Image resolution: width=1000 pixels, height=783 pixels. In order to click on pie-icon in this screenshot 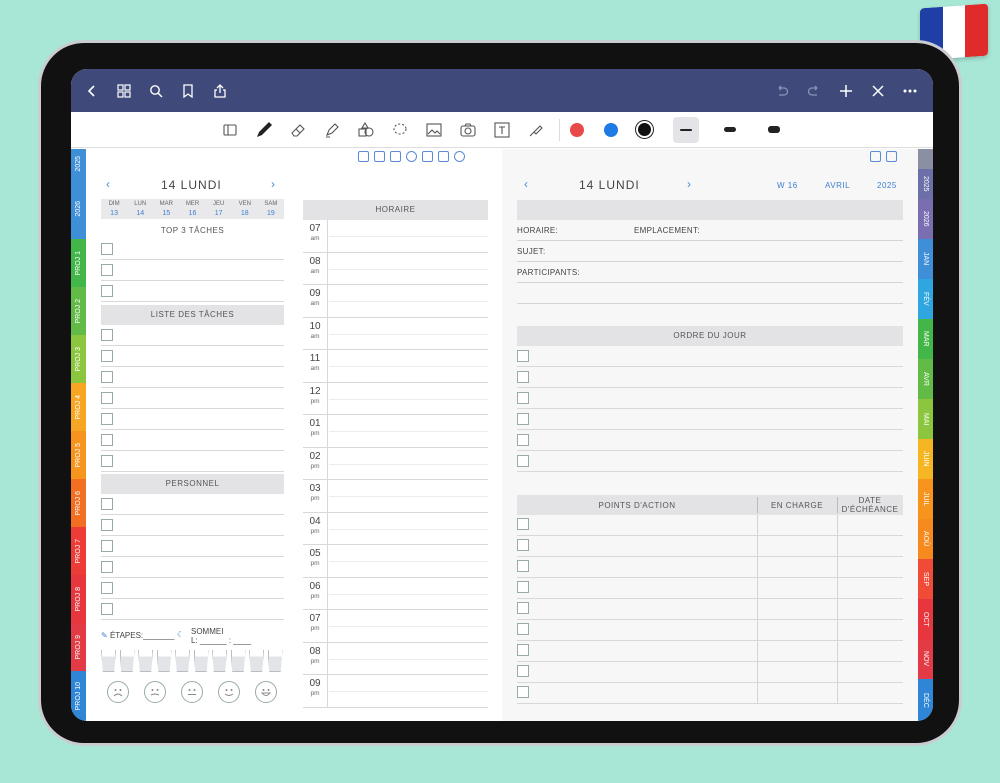, I will do `click(459, 156)`.